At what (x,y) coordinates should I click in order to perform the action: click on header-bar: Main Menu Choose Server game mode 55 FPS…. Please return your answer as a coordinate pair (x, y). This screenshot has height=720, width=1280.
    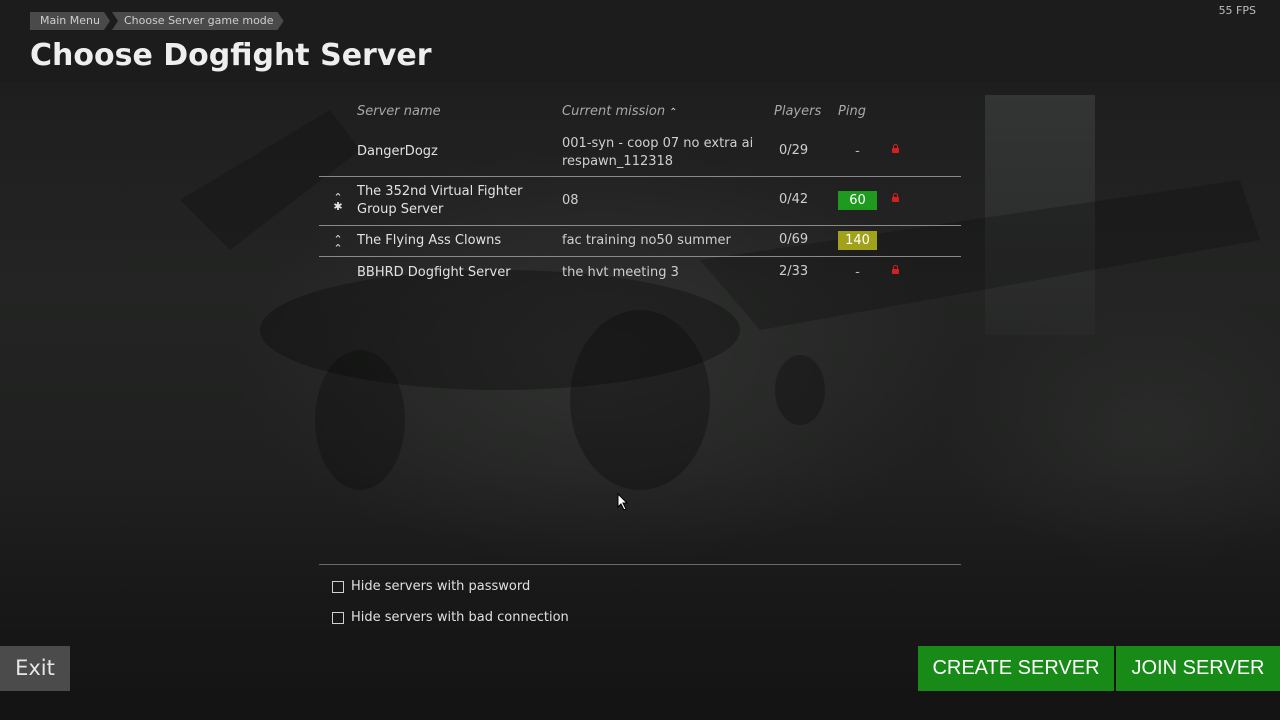
    Looking at the image, I should click on (640, 41).